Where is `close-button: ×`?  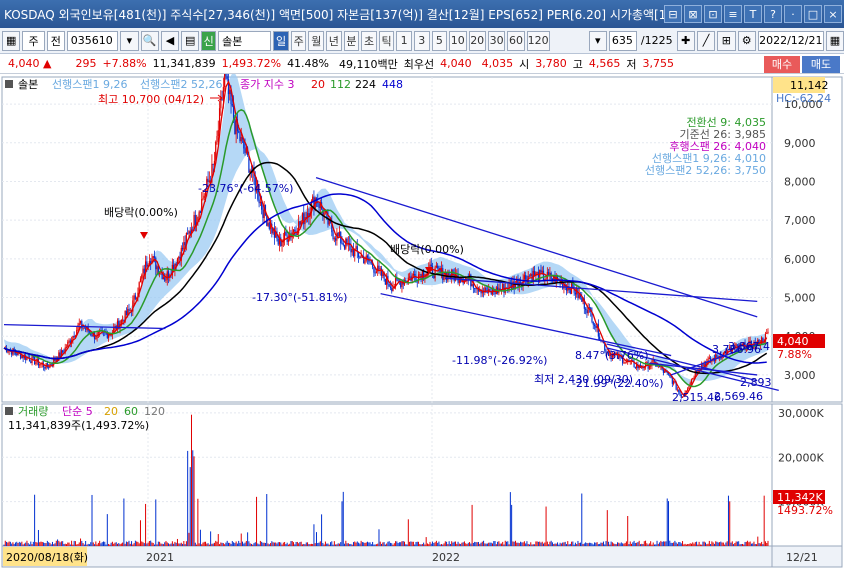 close-button: × is located at coordinates (833, 14).